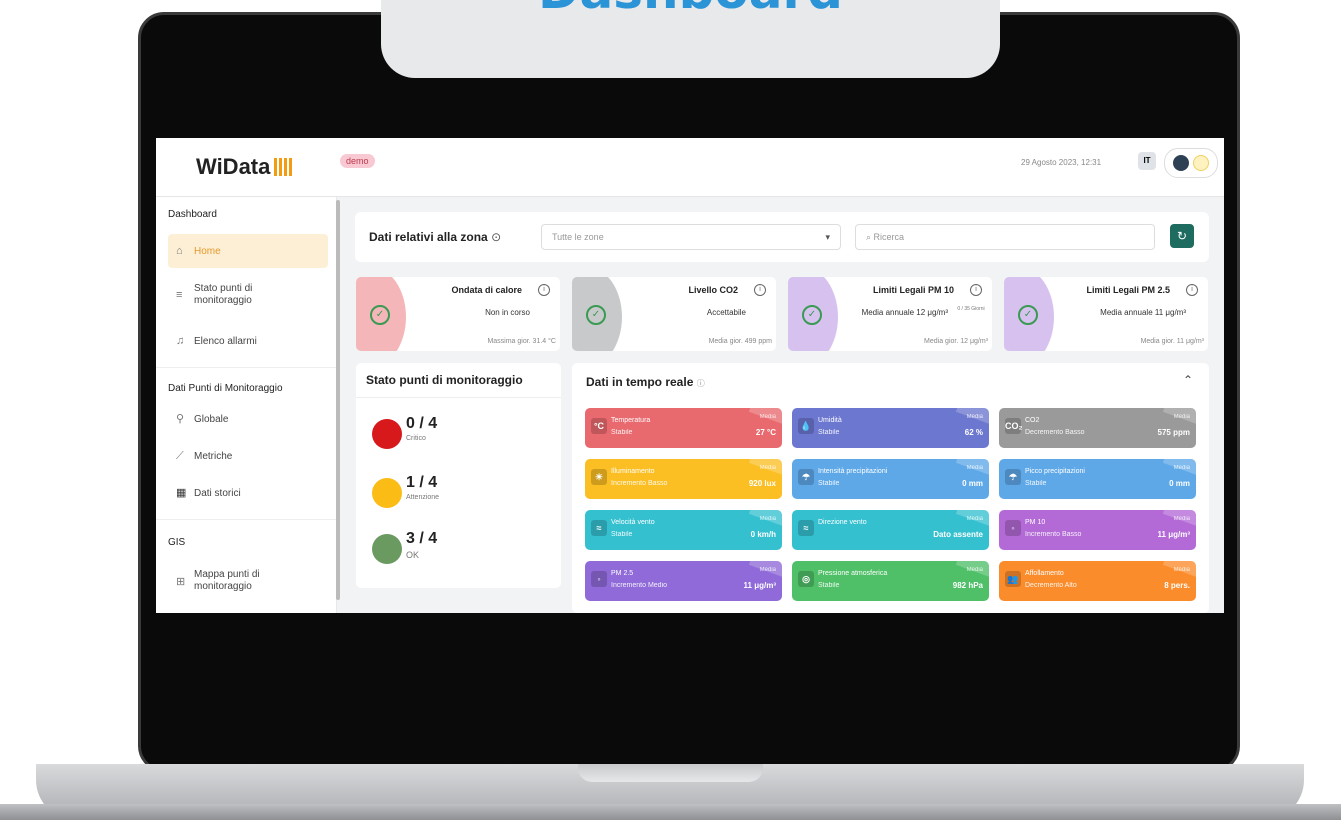  Describe the element at coordinates (1097, 479) in the screenshot. I see `metric-tile: ☂ Picco precipitazioni Stabile Media 0 mm` at that location.